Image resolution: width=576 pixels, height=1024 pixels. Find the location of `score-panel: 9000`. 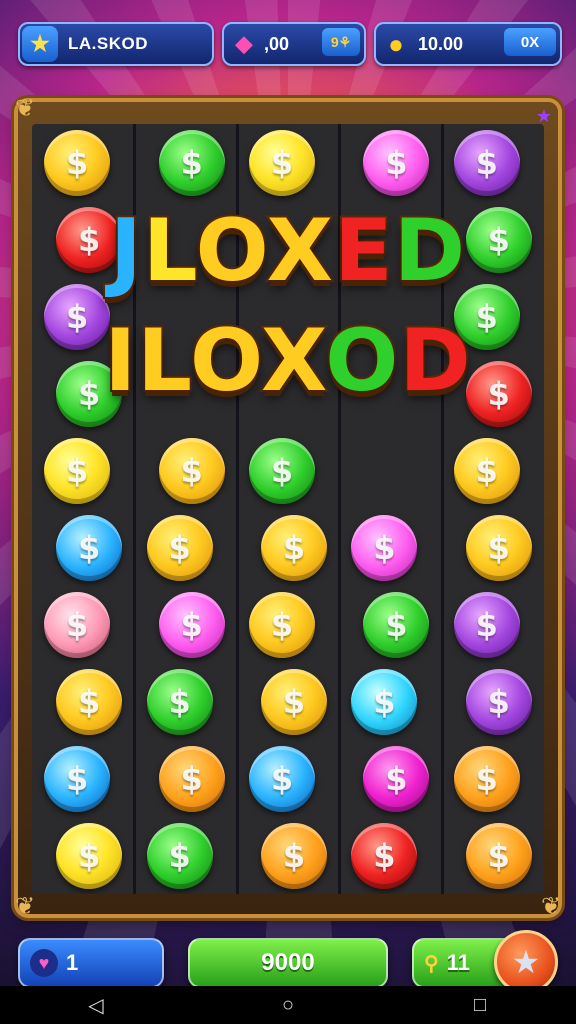

score-panel: 9000 is located at coordinates (288, 963).